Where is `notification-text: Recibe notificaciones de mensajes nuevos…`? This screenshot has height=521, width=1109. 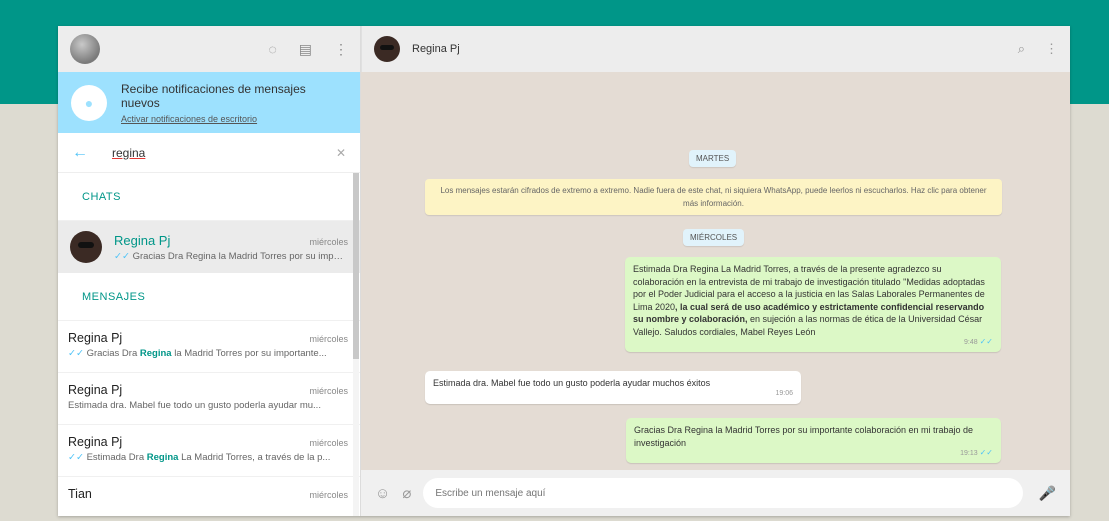 notification-text: Recibe notificaciones de mensajes nuevos… is located at coordinates (234, 103).